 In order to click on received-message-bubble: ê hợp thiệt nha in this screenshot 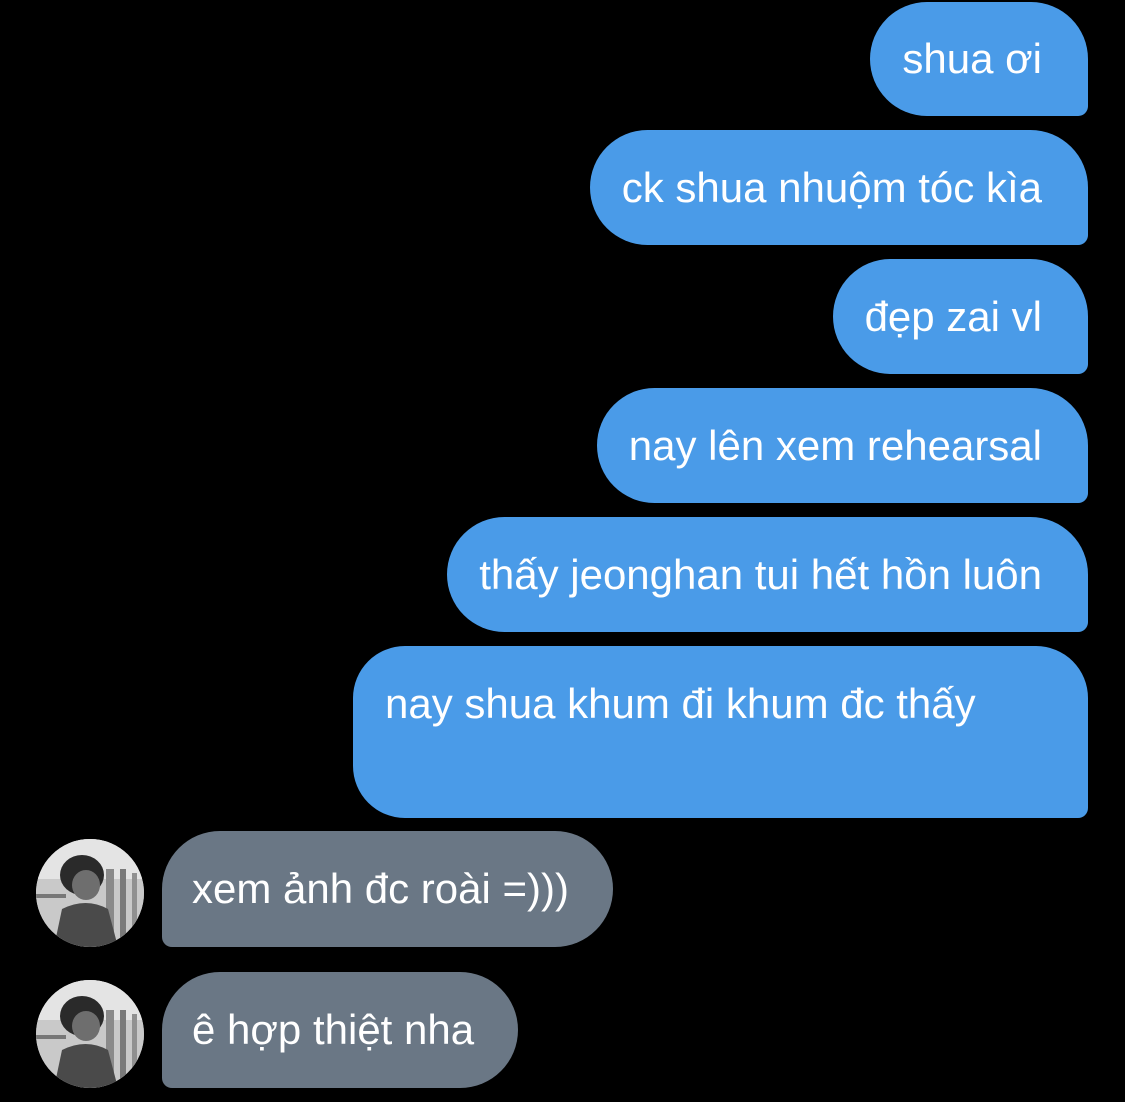, I will do `click(340, 1030)`.